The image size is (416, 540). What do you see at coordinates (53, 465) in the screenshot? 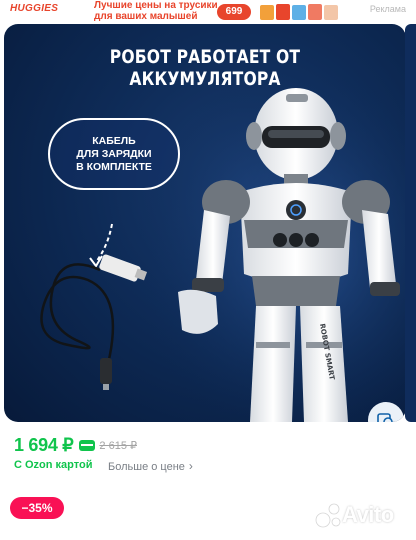
I see `ozon-card-label: С Ozon картой` at bounding box center [53, 465].